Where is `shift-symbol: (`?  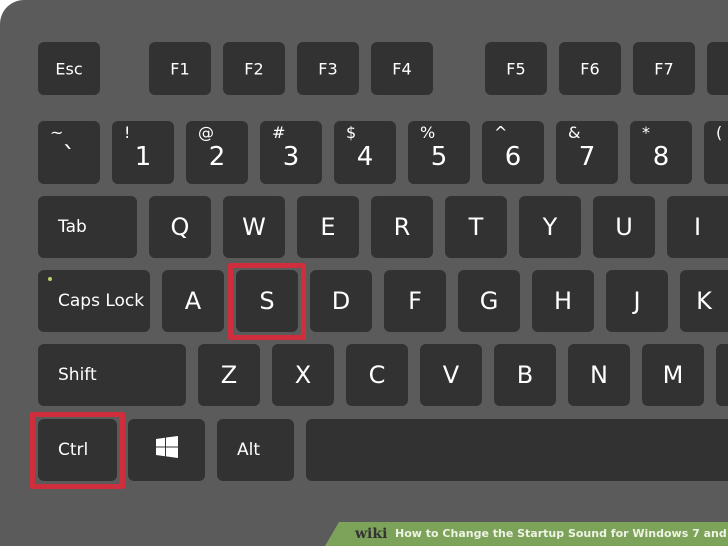 shift-symbol: ( is located at coordinates (719, 132).